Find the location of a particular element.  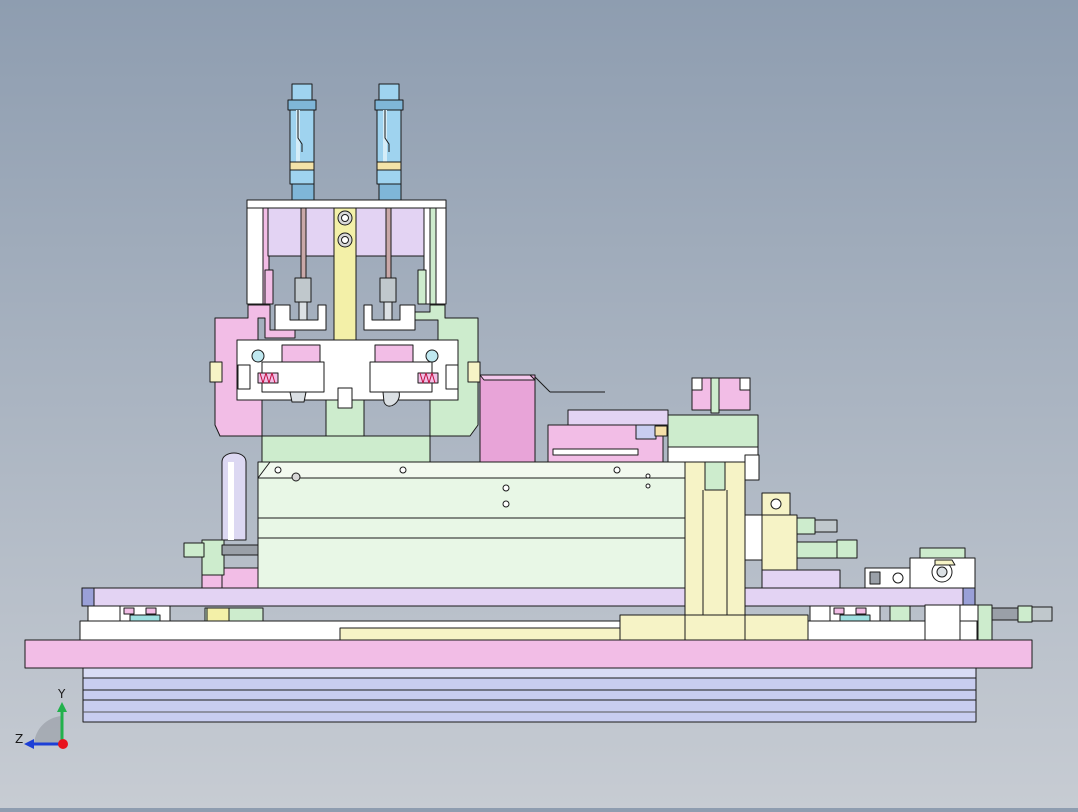

triad-arc is located at coordinates (48, 730).